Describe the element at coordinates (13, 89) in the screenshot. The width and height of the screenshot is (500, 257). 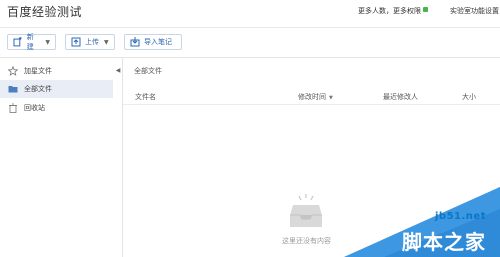
I see `folder-icon` at that location.